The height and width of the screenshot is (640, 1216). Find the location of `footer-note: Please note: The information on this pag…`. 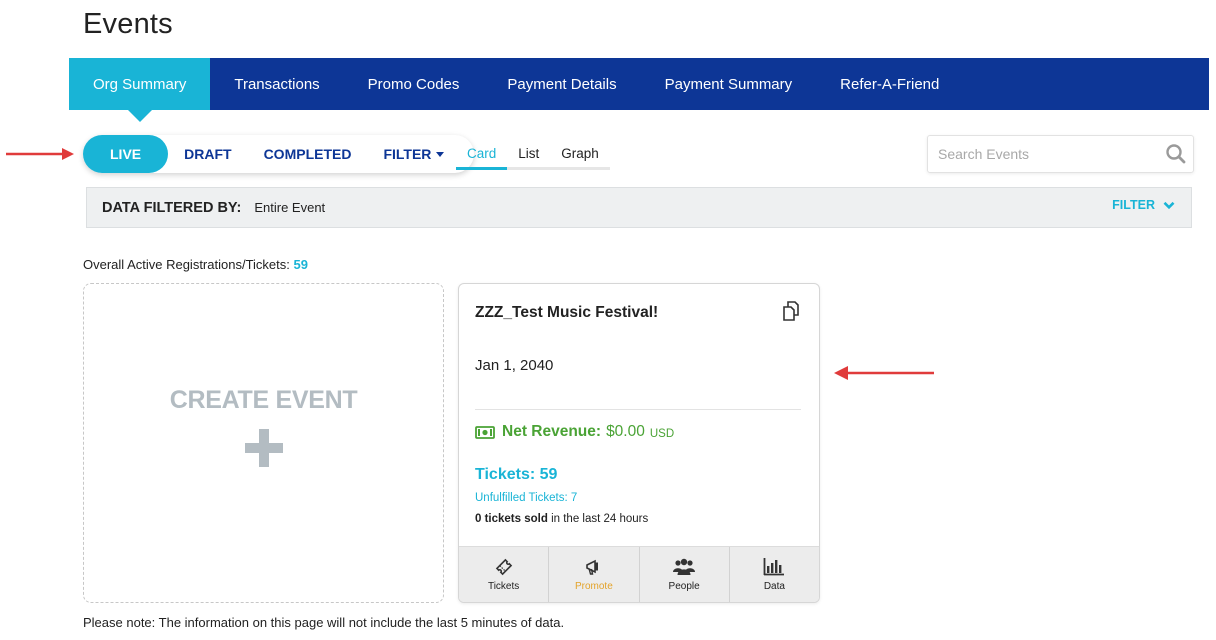

footer-note: Please note: The information on this pag… is located at coordinates (324, 622).